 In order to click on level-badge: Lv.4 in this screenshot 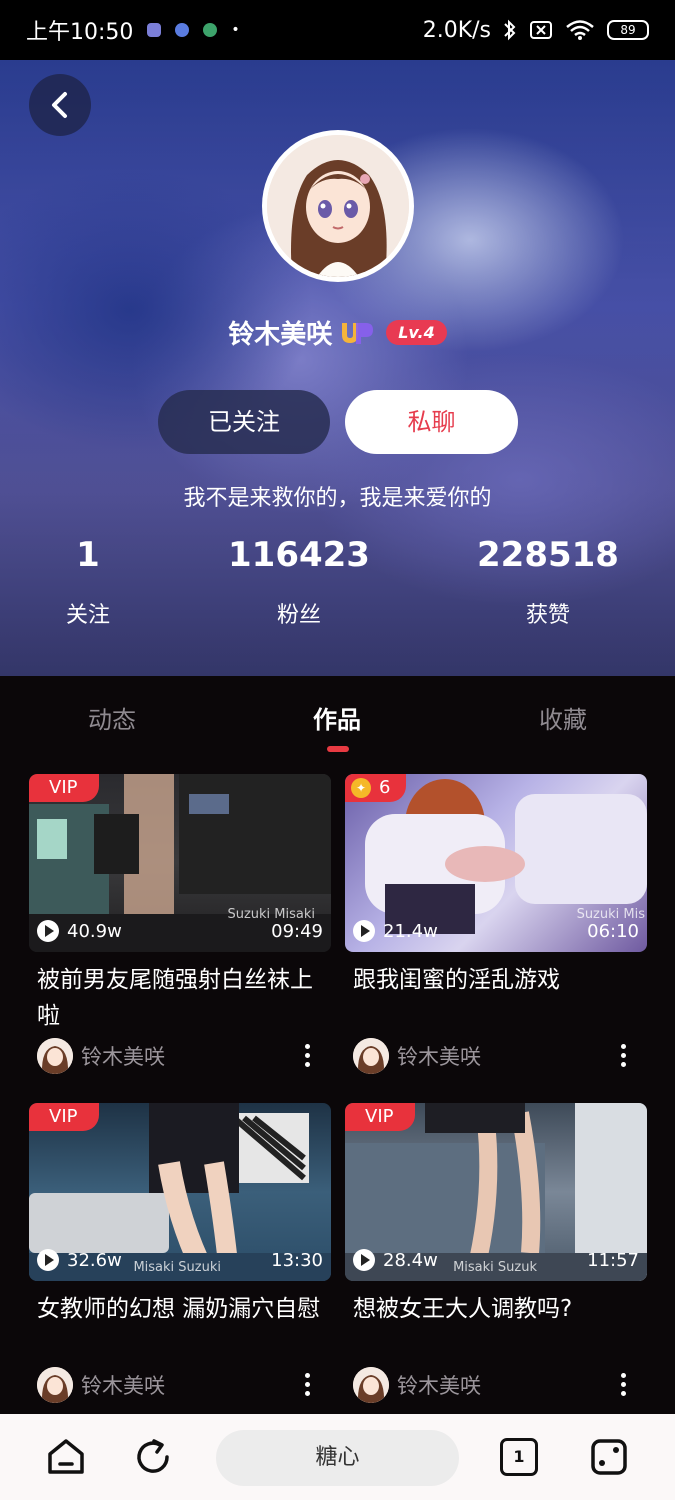, I will do `click(416, 332)`.